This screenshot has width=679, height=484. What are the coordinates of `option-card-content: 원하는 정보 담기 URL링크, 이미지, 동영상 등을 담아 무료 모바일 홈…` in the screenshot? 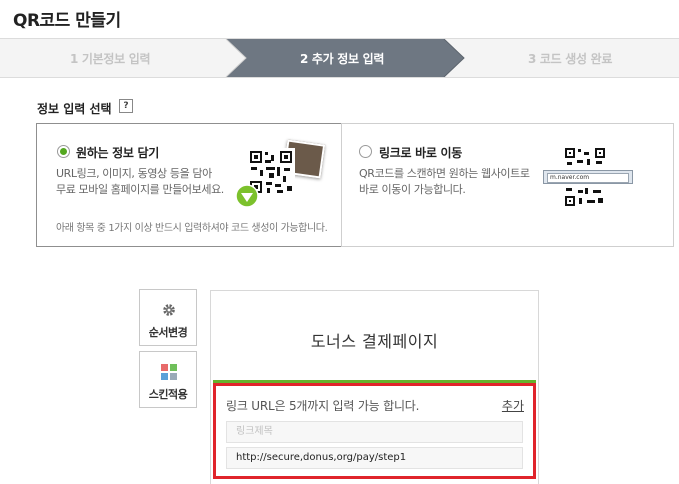 It's located at (189, 185).